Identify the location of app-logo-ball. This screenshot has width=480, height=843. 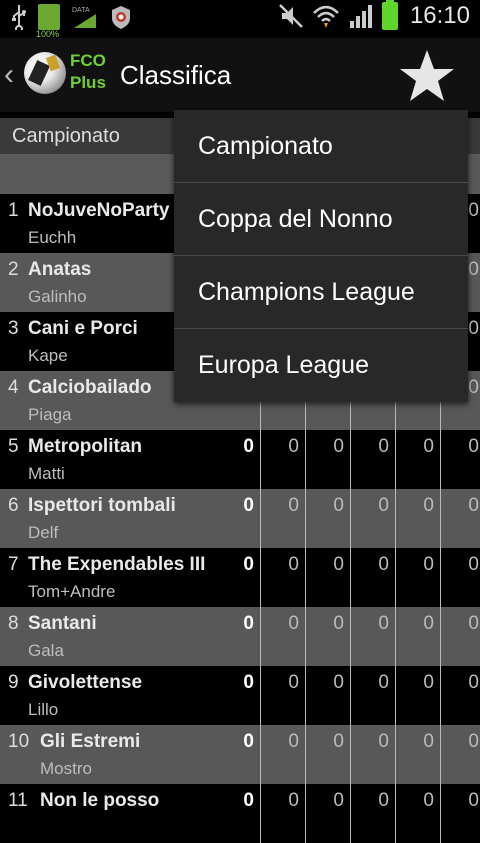
(45, 73).